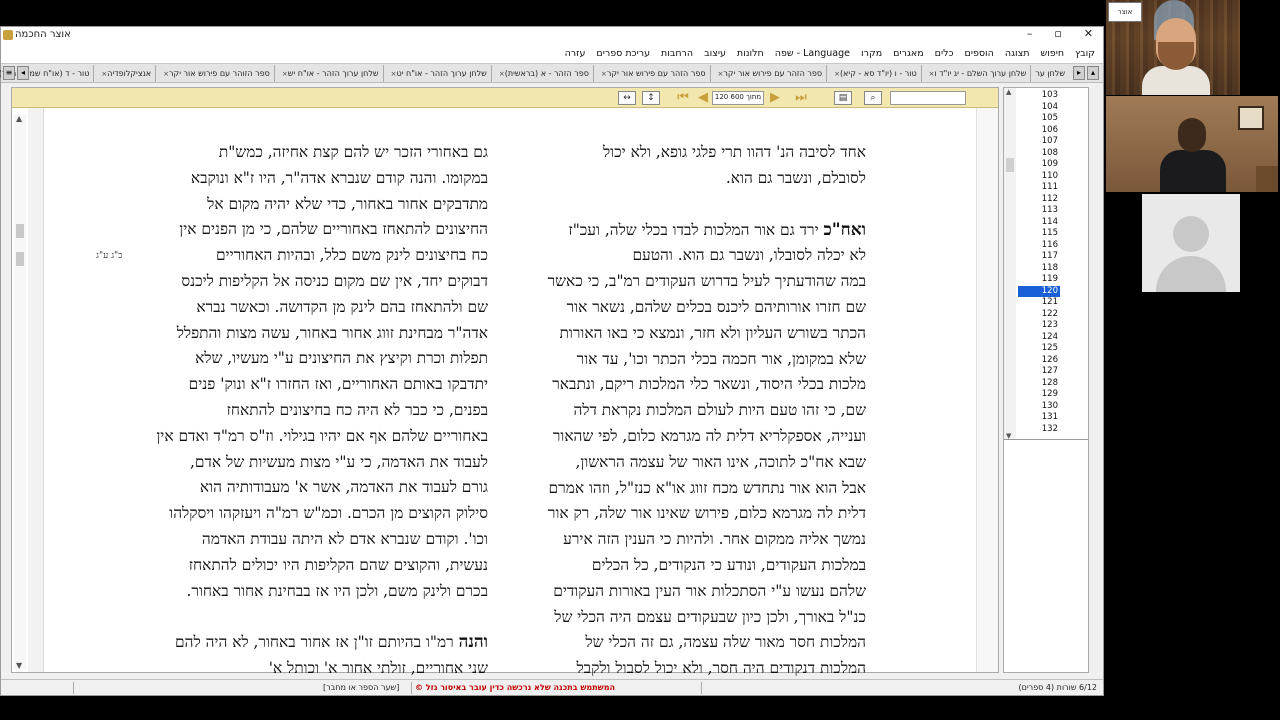  Describe the element at coordinates (1079, 73) in the screenshot. I see `tab-scroll-right-button: ▸` at that location.